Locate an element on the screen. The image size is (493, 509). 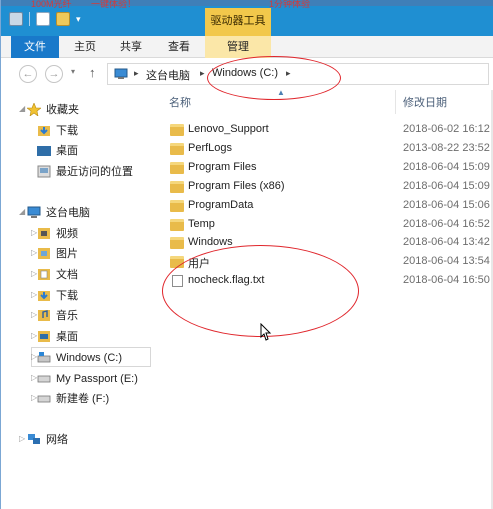
file-row: Lenovo_Support 2018-06-02 16:12 is located at coordinates (325, 130).